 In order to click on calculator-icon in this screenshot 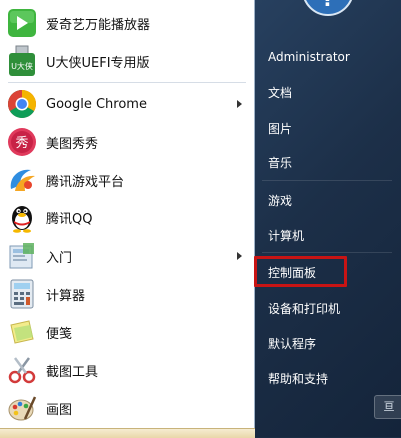, I will do `click(22, 294)`.